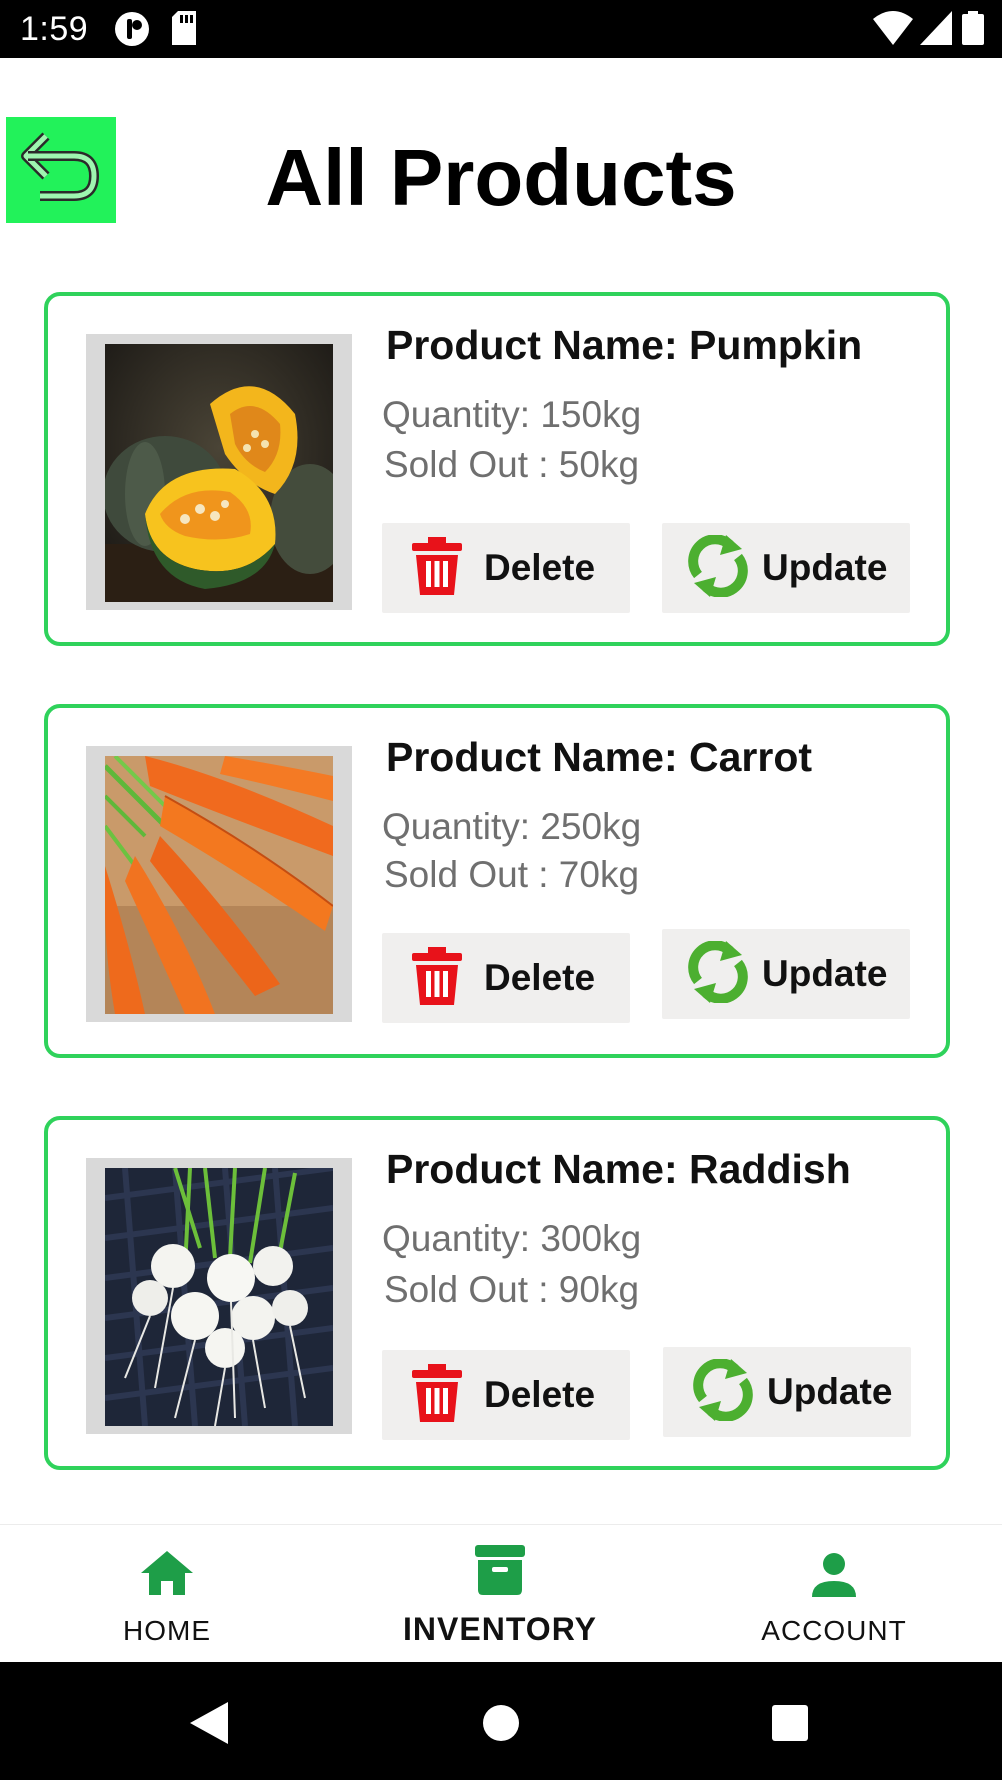 This screenshot has height=1780, width=1002. I want to click on recents-square-icon, so click(790, 1725).